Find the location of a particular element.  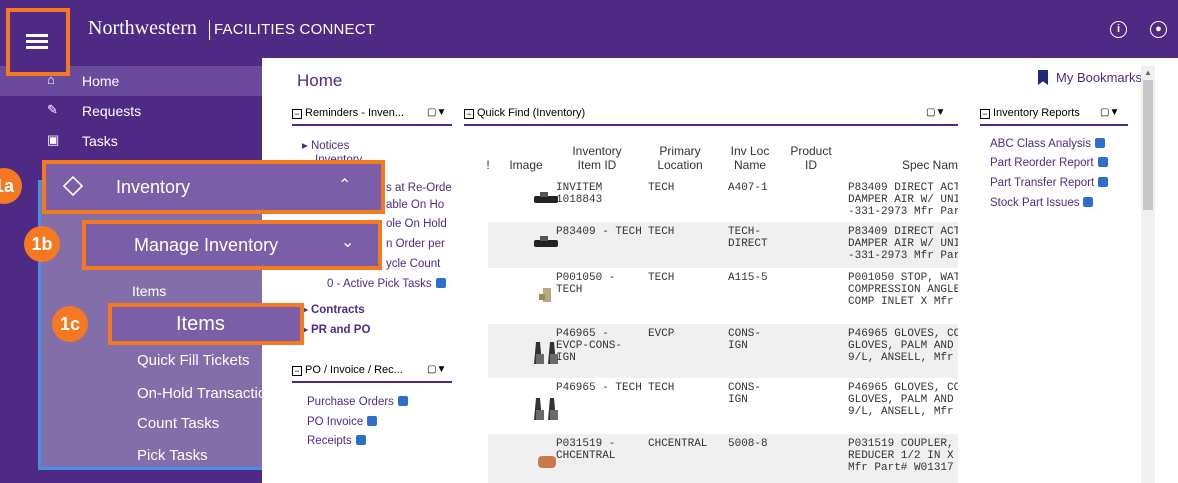

po-invoice-link: PO Invoice is located at coordinates (342, 422).